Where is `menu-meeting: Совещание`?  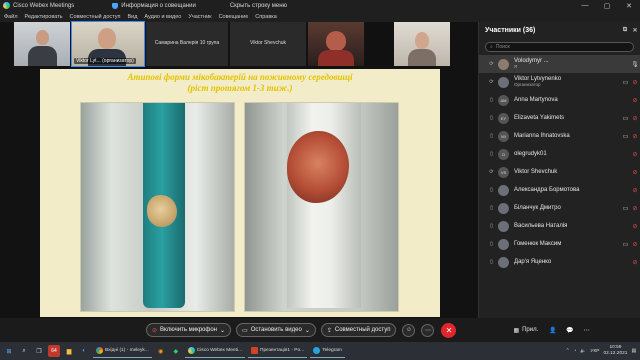 menu-meeting: Совещание is located at coordinates (234, 17).